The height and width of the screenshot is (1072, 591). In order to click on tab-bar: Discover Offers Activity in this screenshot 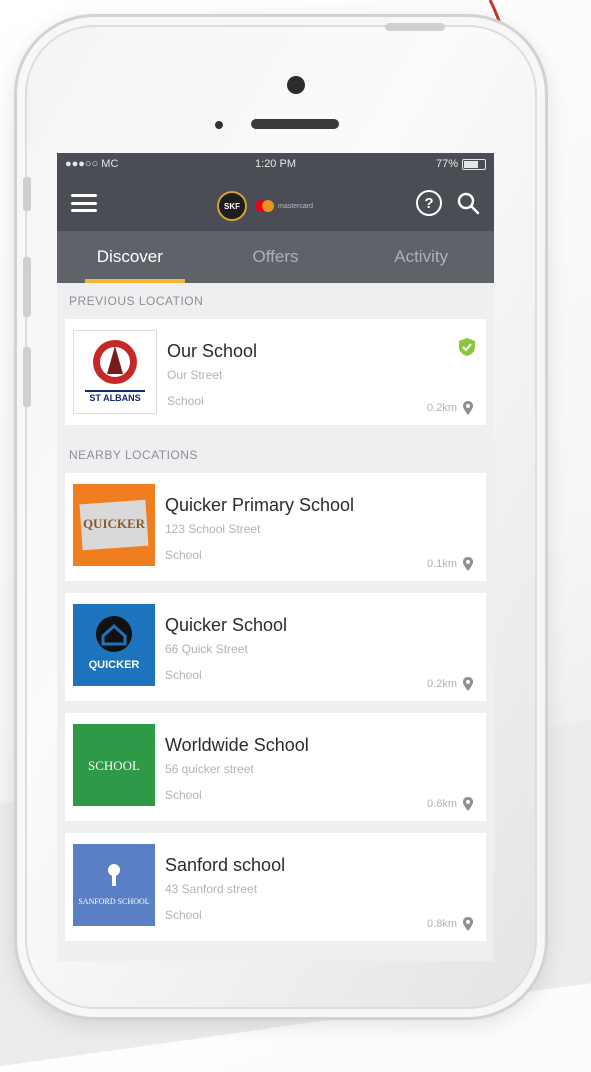, I will do `click(275, 257)`.